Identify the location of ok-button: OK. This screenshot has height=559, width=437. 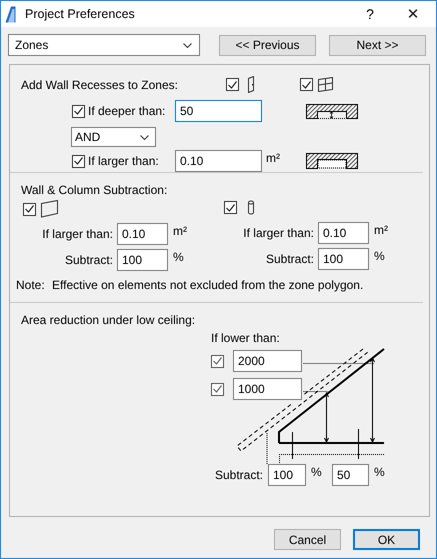
(386, 539).